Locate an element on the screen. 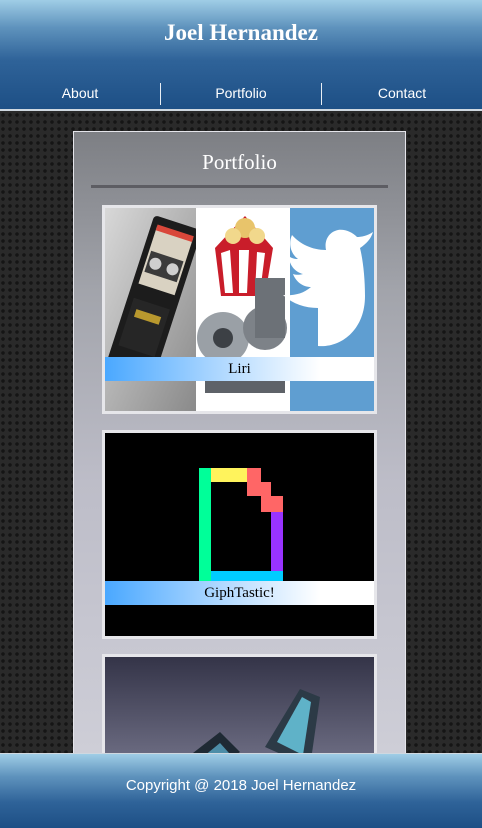 This screenshot has width=482, height=828. site-header: Joel Hernandez About Portfolio Contact is located at coordinates (241, 55).